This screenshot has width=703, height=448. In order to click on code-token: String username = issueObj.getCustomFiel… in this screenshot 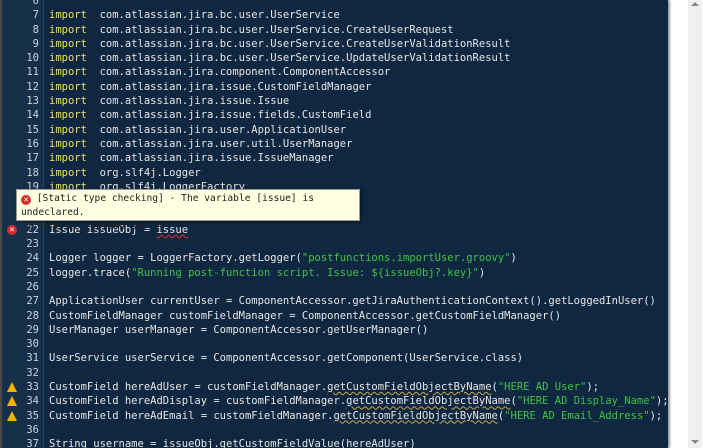, I will do `click(232, 443)`.